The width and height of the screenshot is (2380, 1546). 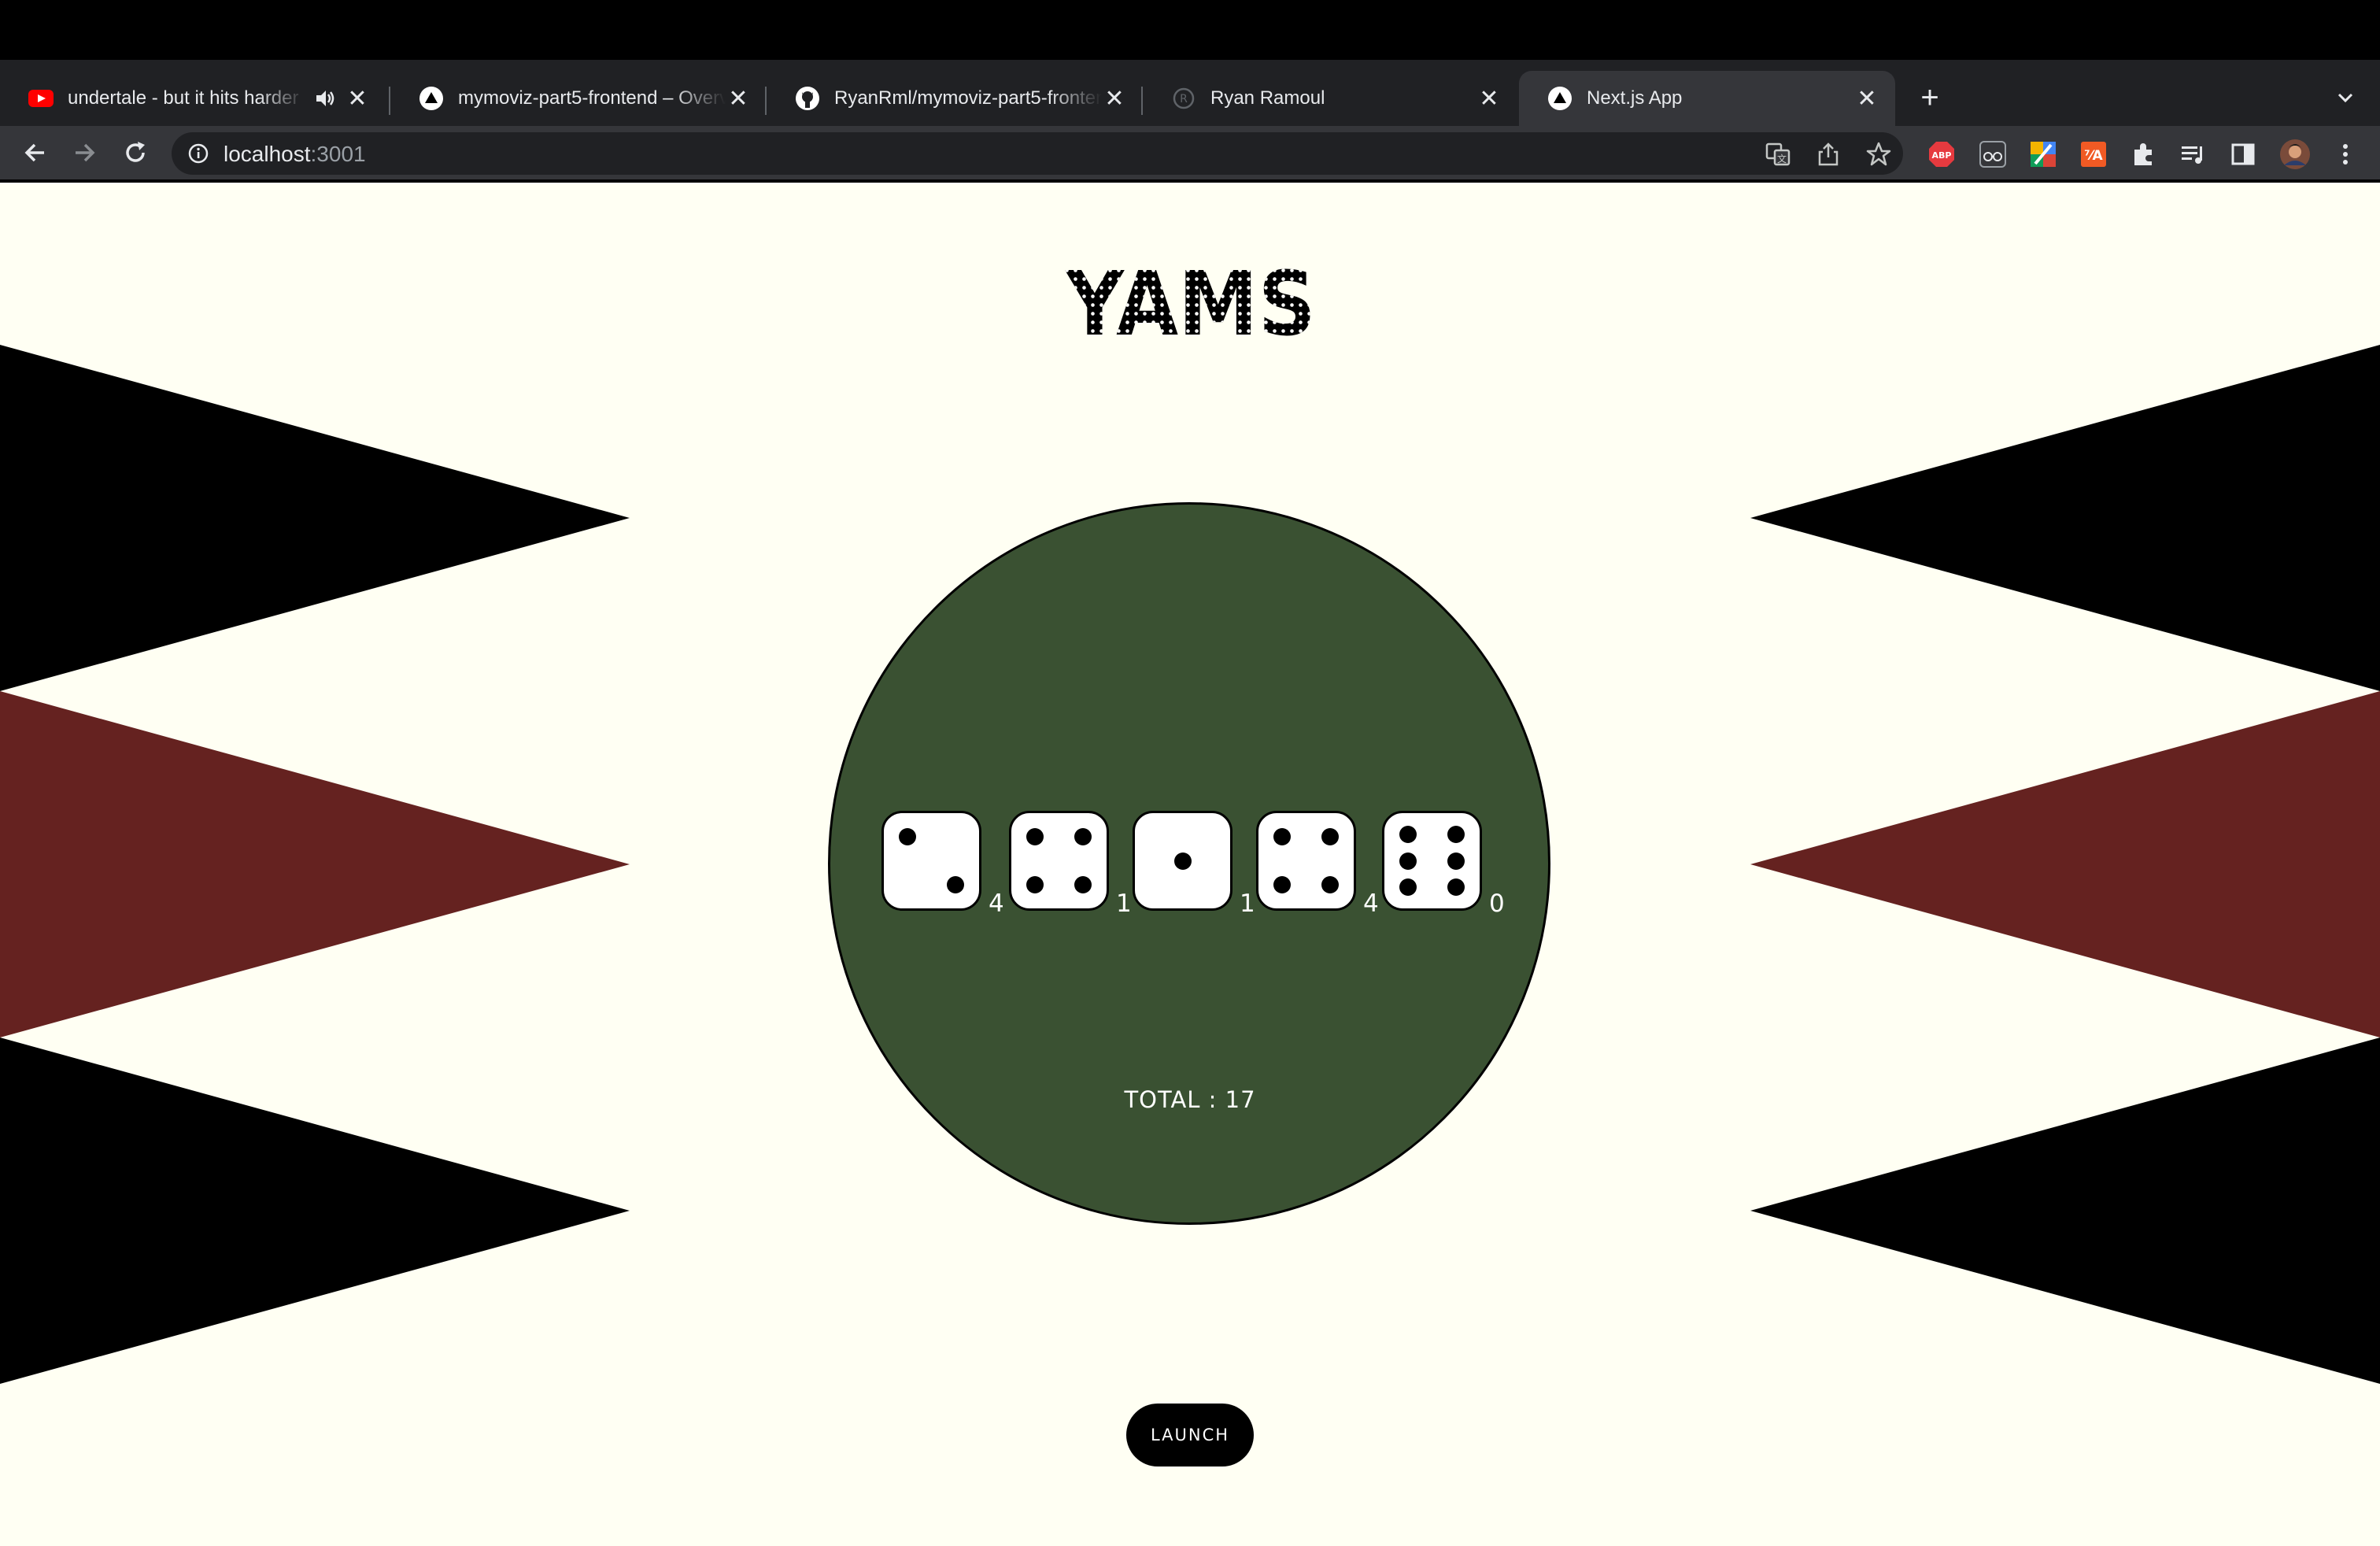 I want to click on new-tab-button: +, so click(x=1930, y=97).